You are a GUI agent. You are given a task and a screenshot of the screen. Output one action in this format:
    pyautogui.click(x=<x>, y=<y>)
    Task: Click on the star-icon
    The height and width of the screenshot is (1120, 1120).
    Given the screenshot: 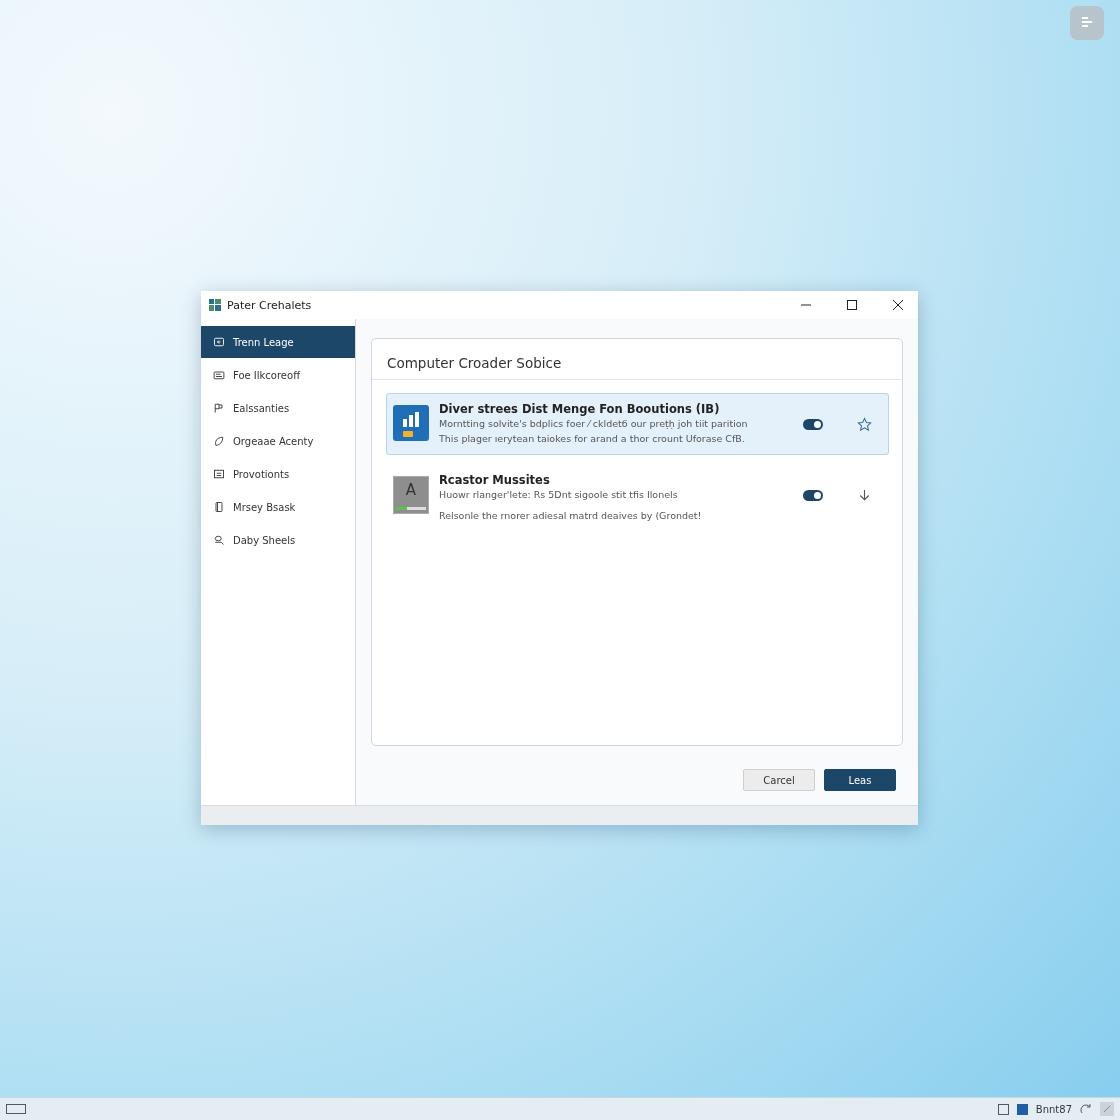 What is the action you would take?
    pyautogui.click(x=864, y=424)
    